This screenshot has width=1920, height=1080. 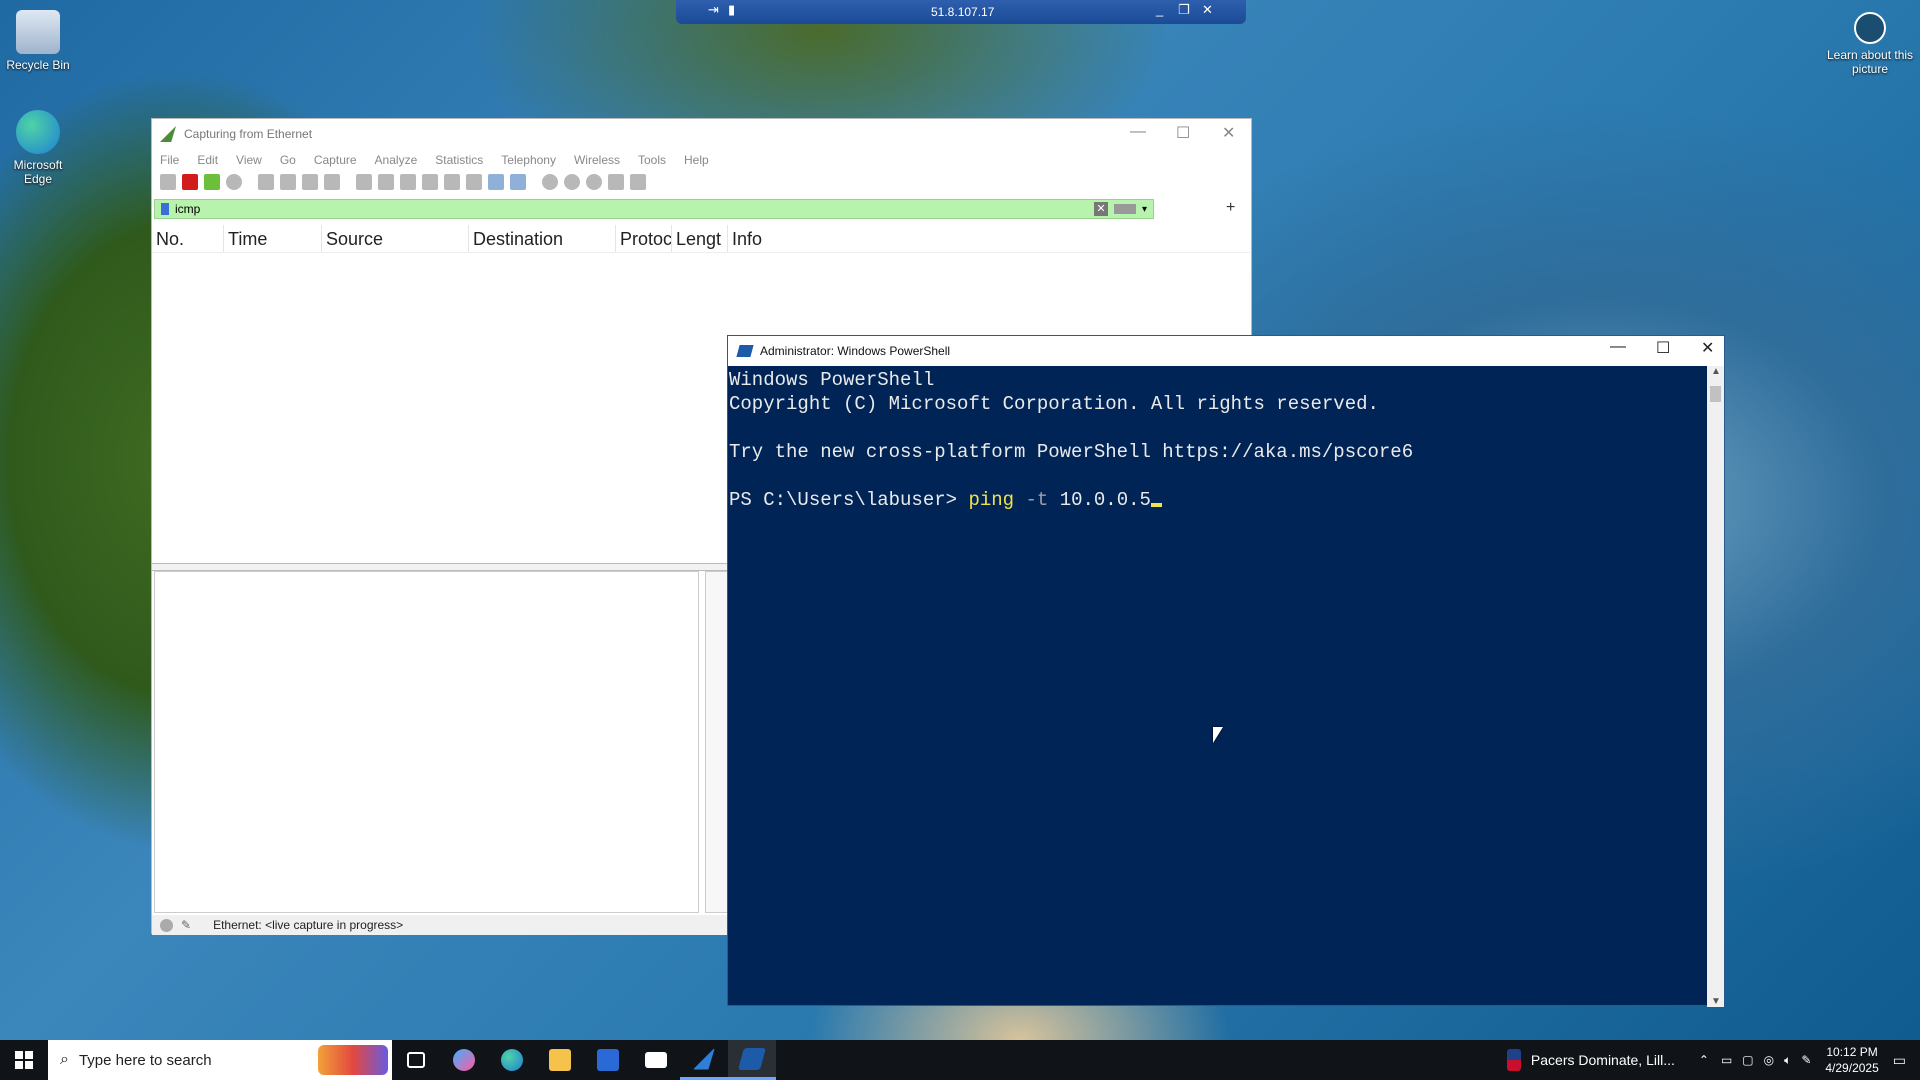 I want to click on autoscroll-icon, so click(x=496, y=182).